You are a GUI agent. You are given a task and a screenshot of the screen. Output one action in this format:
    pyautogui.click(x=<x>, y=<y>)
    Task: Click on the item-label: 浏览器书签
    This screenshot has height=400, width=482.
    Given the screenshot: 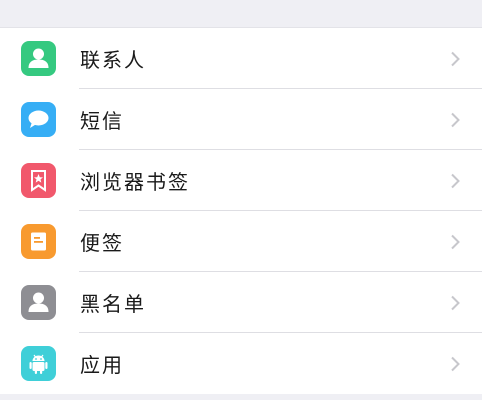 What is the action you would take?
    pyautogui.click(x=135, y=182)
    